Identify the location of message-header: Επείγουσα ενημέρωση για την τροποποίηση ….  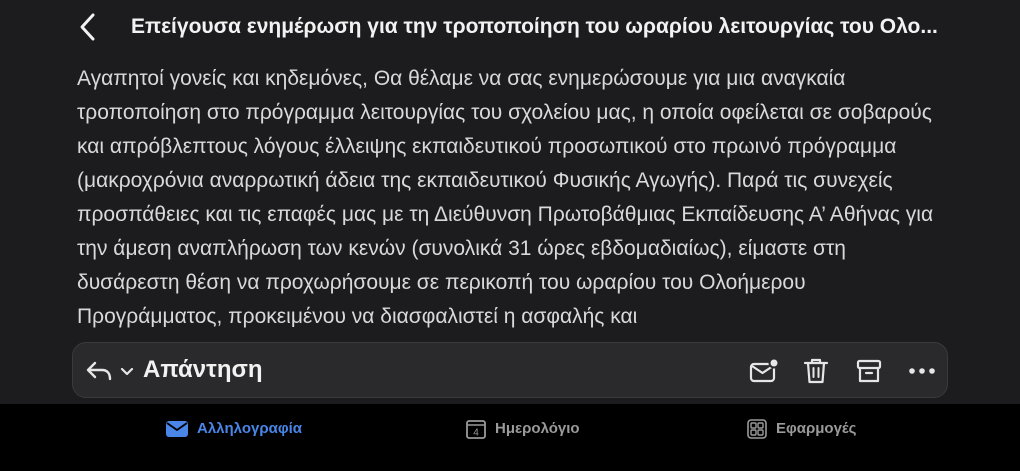
(510, 27).